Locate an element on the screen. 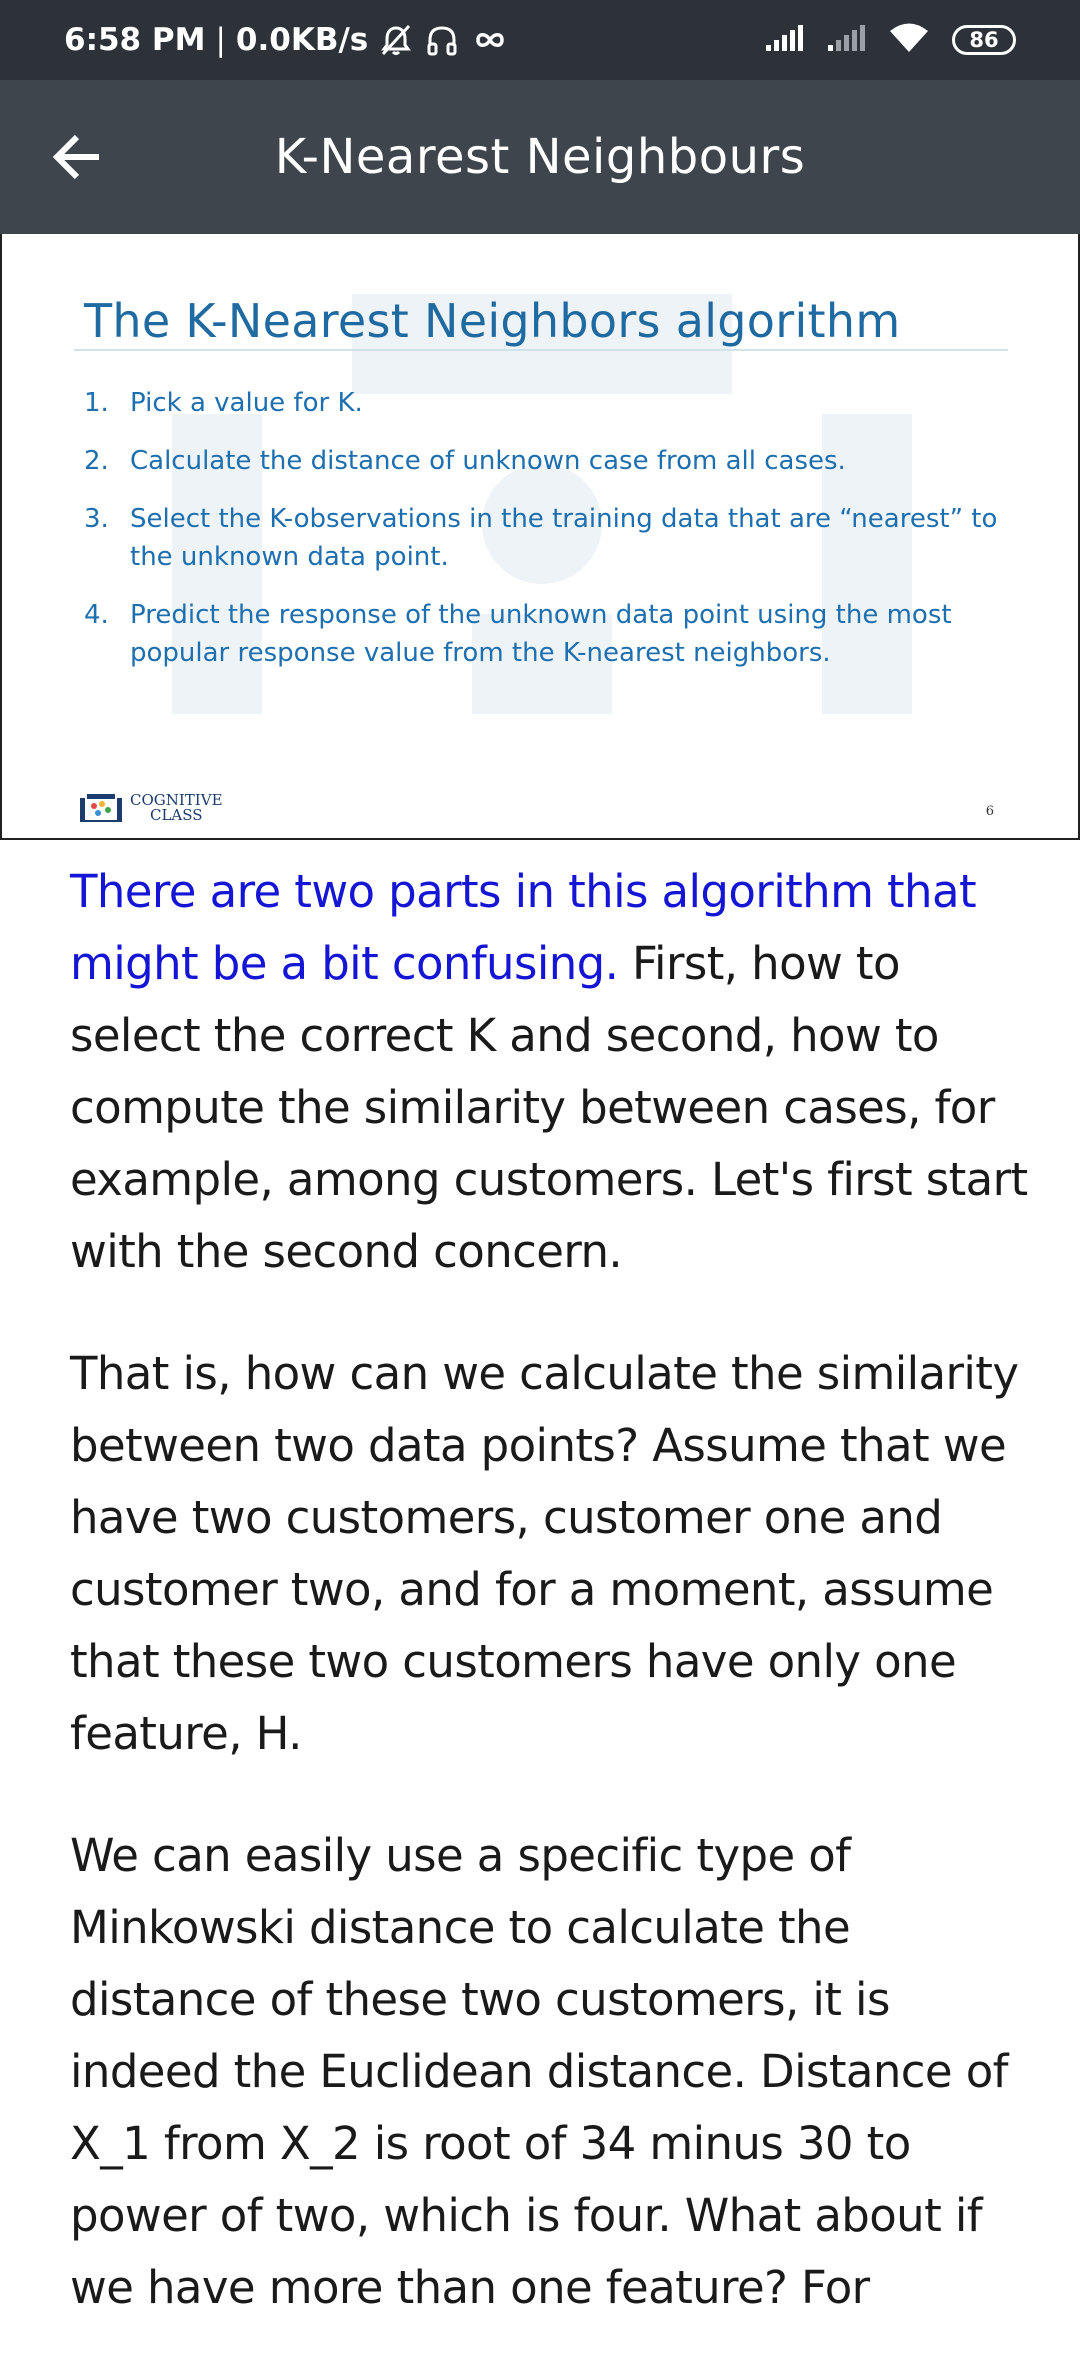 Image resolution: width=1080 pixels, height=2374 pixels. slide-page-number: 6 is located at coordinates (989, 811).